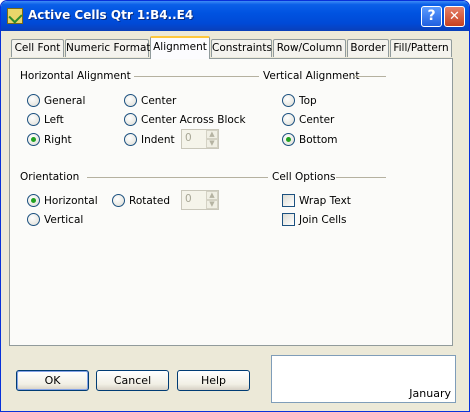 This screenshot has height=412, width=470. What do you see at coordinates (431, 16) in the screenshot?
I see `help-title-button: ?` at bounding box center [431, 16].